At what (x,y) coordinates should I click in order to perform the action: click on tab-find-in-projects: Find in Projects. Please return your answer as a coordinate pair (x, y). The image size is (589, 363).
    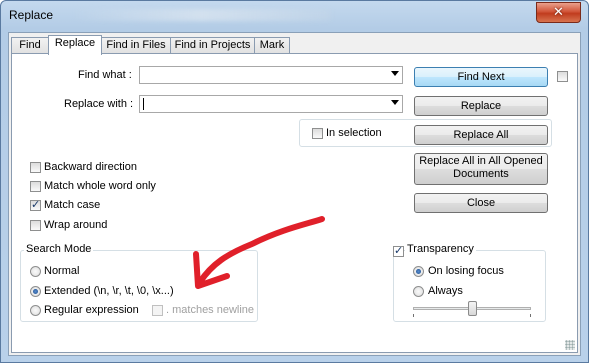
    Looking at the image, I should click on (212, 45).